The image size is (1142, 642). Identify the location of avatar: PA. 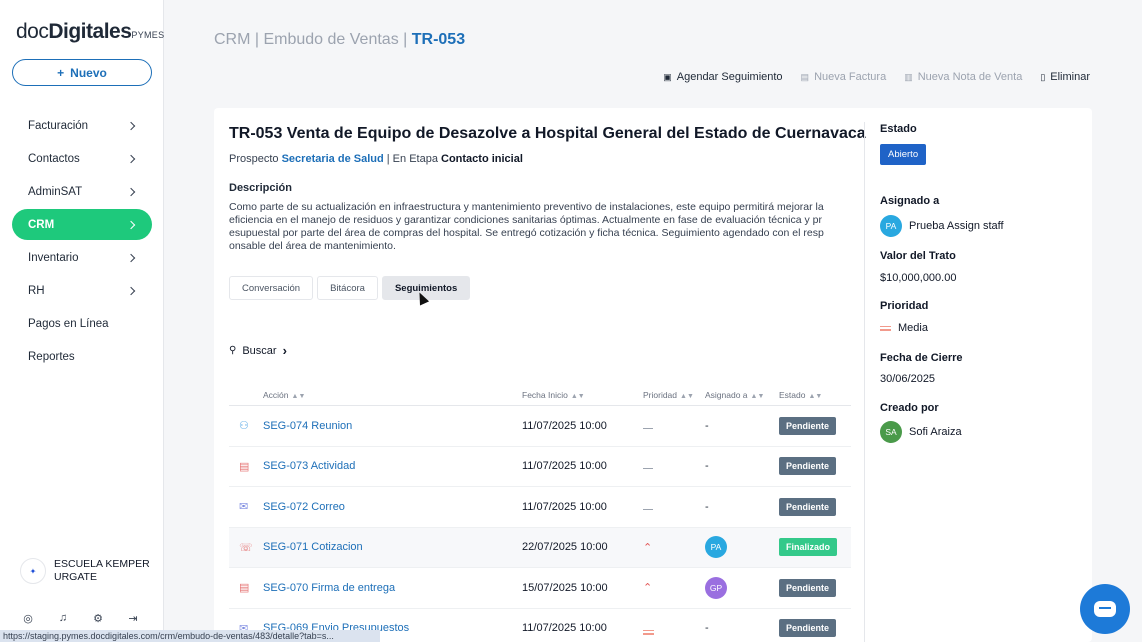
(716, 547).